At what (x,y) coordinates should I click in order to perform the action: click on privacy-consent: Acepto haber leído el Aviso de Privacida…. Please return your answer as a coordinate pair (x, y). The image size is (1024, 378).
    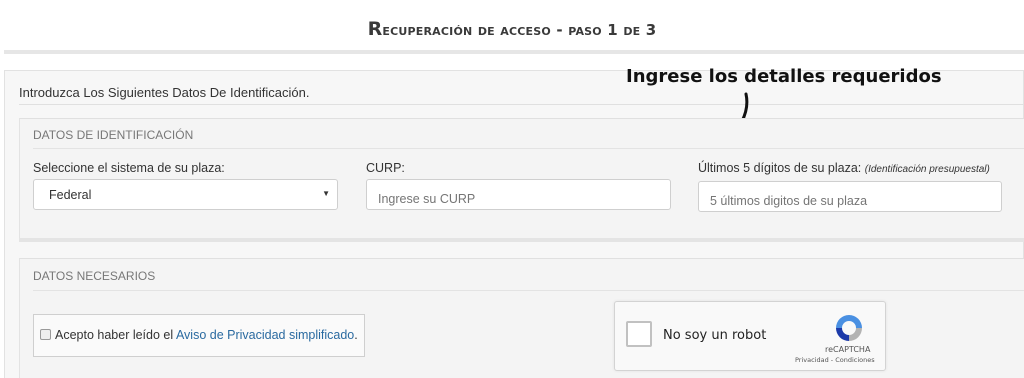
    Looking at the image, I should click on (199, 335).